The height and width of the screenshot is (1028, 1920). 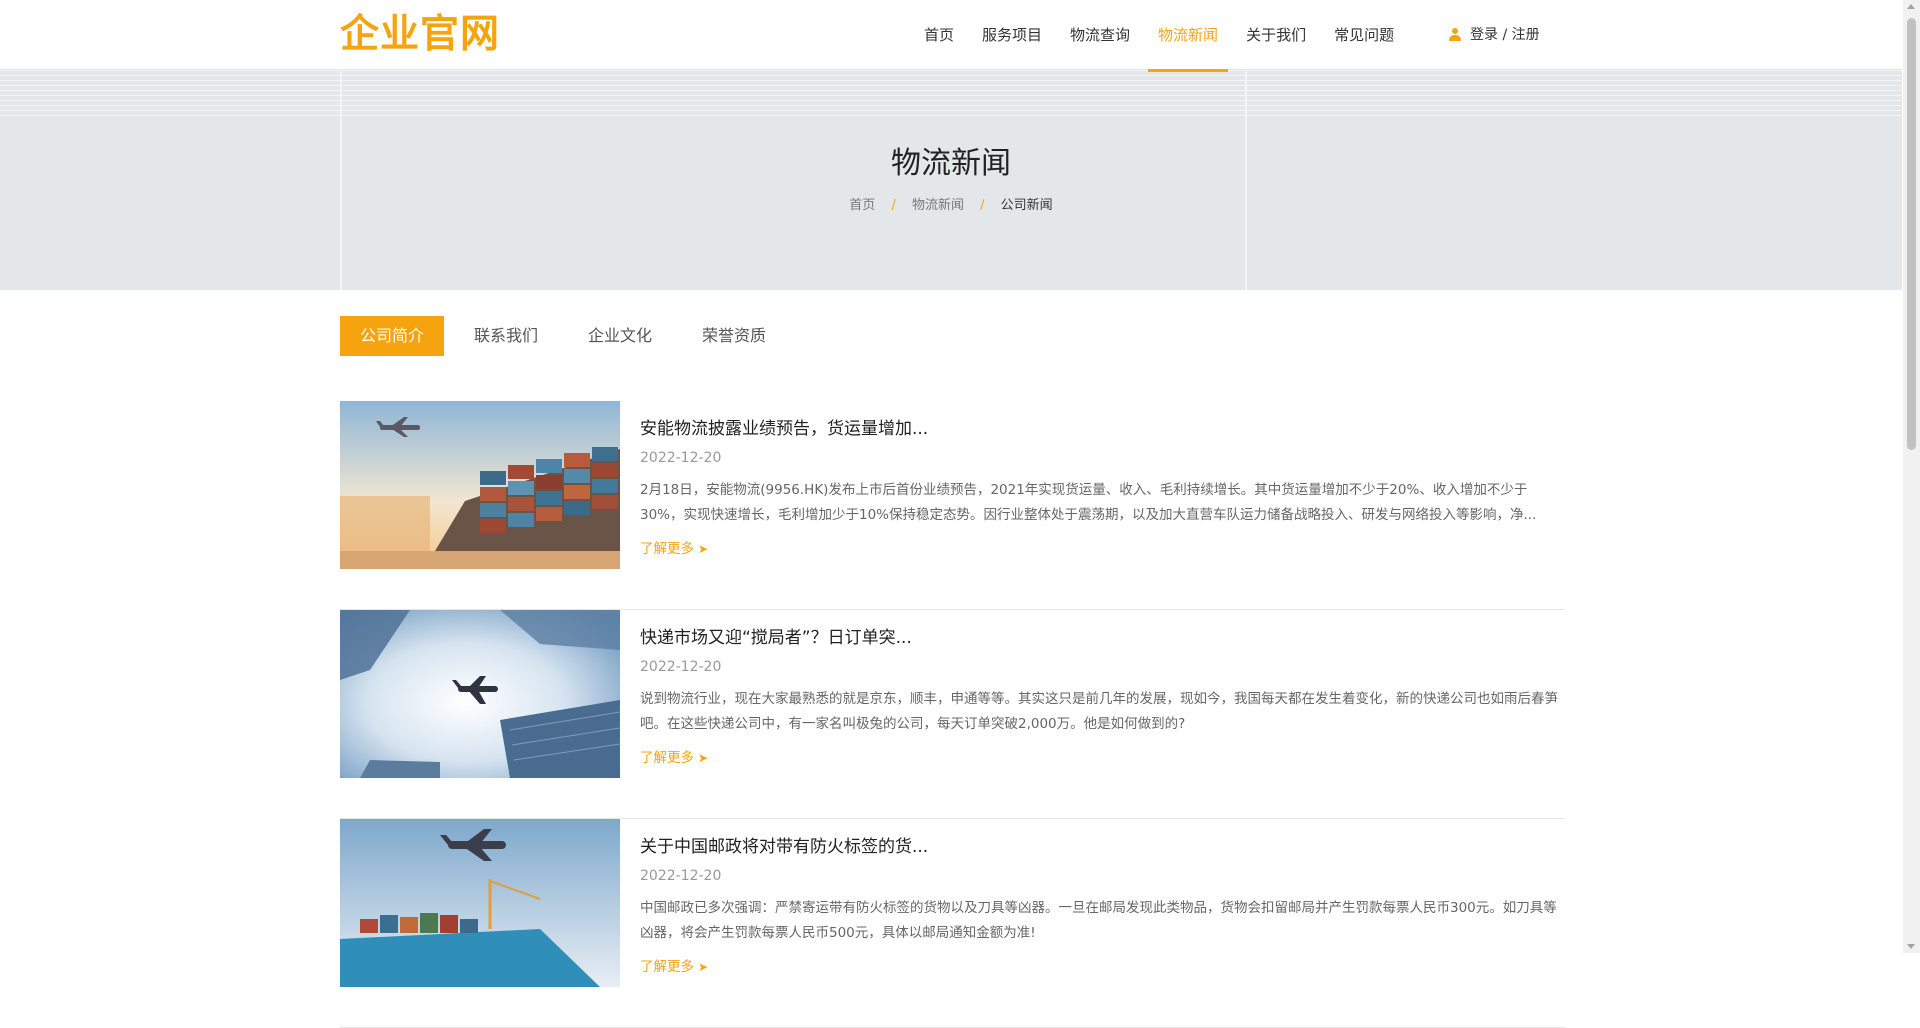 I want to click on cargo-ship-airplane-image, so click(x=480, y=903).